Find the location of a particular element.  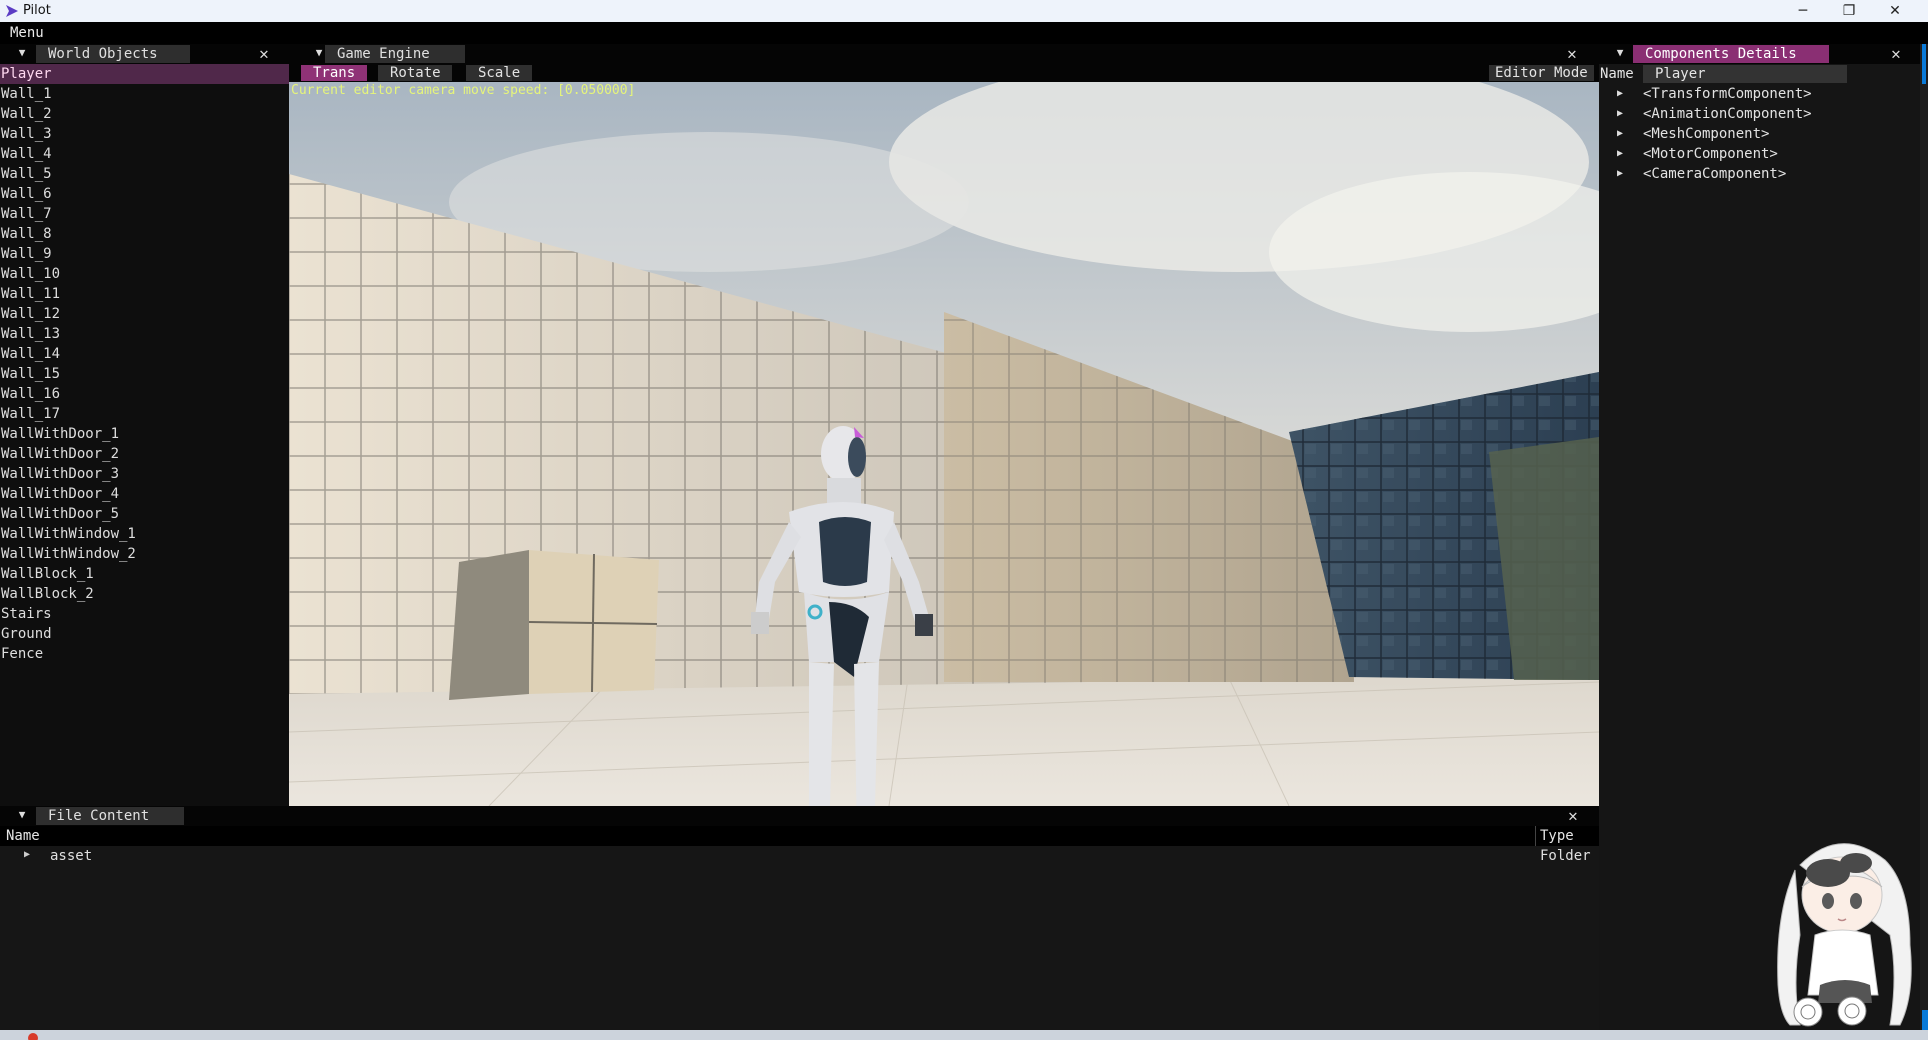

component-label: <CameraComponent> is located at coordinates (1715, 174).